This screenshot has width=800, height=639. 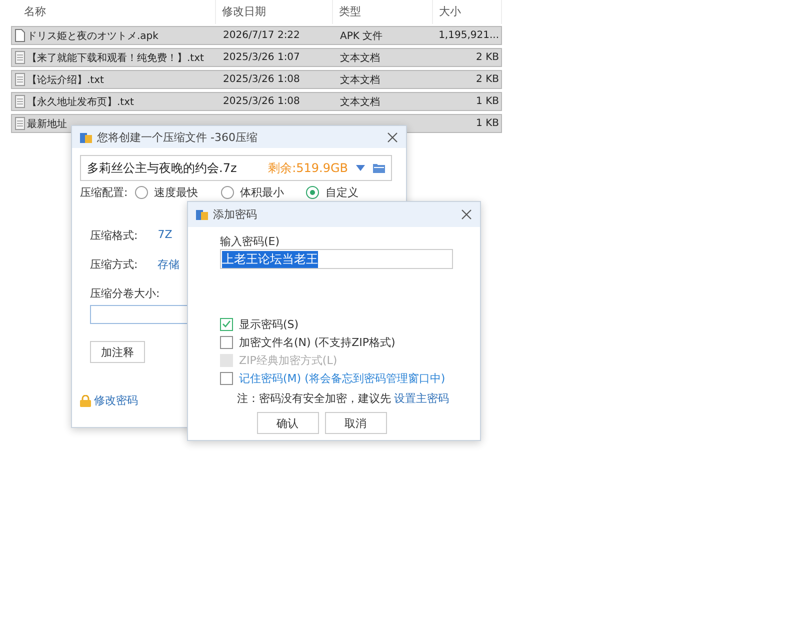 What do you see at coordinates (361, 36) in the screenshot?
I see `file-type: APK 文件` at bounding box center [361, 36].